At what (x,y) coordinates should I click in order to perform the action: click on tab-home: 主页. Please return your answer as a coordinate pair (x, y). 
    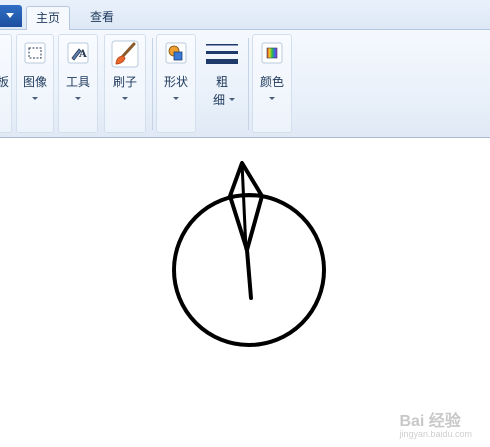
    Looking at the image, I should click on (48, 18).